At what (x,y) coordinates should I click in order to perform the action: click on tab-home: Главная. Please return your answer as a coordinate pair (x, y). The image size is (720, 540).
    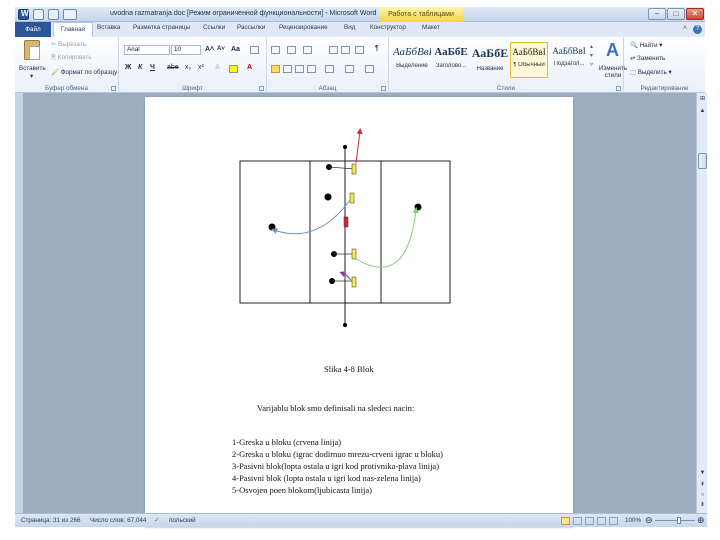
    Looking at the image, I should click on (73, 29).